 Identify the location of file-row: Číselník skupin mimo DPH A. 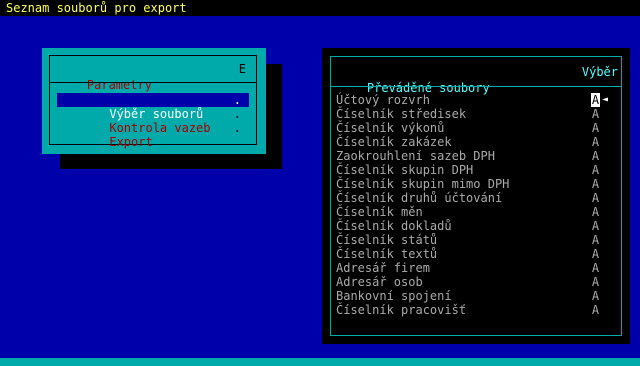
(478, 184).